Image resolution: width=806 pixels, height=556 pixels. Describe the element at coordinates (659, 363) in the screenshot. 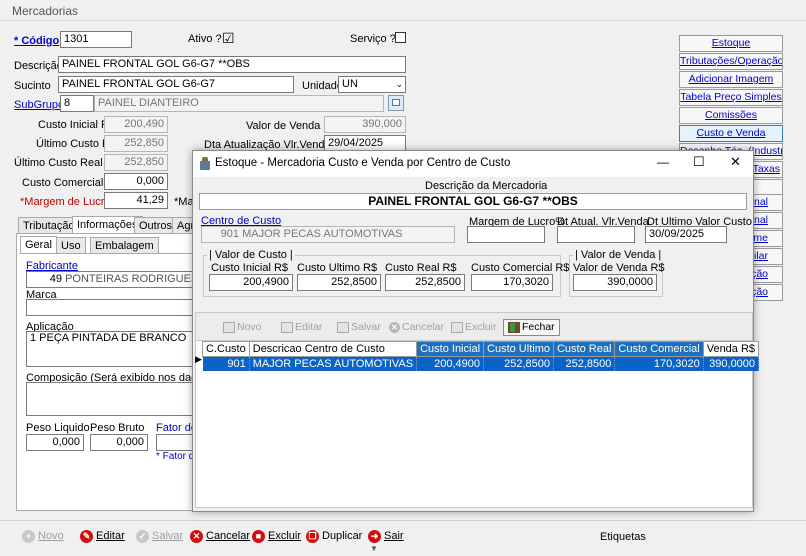

I see `cell-custo-comercial: 170,3020` at that location.